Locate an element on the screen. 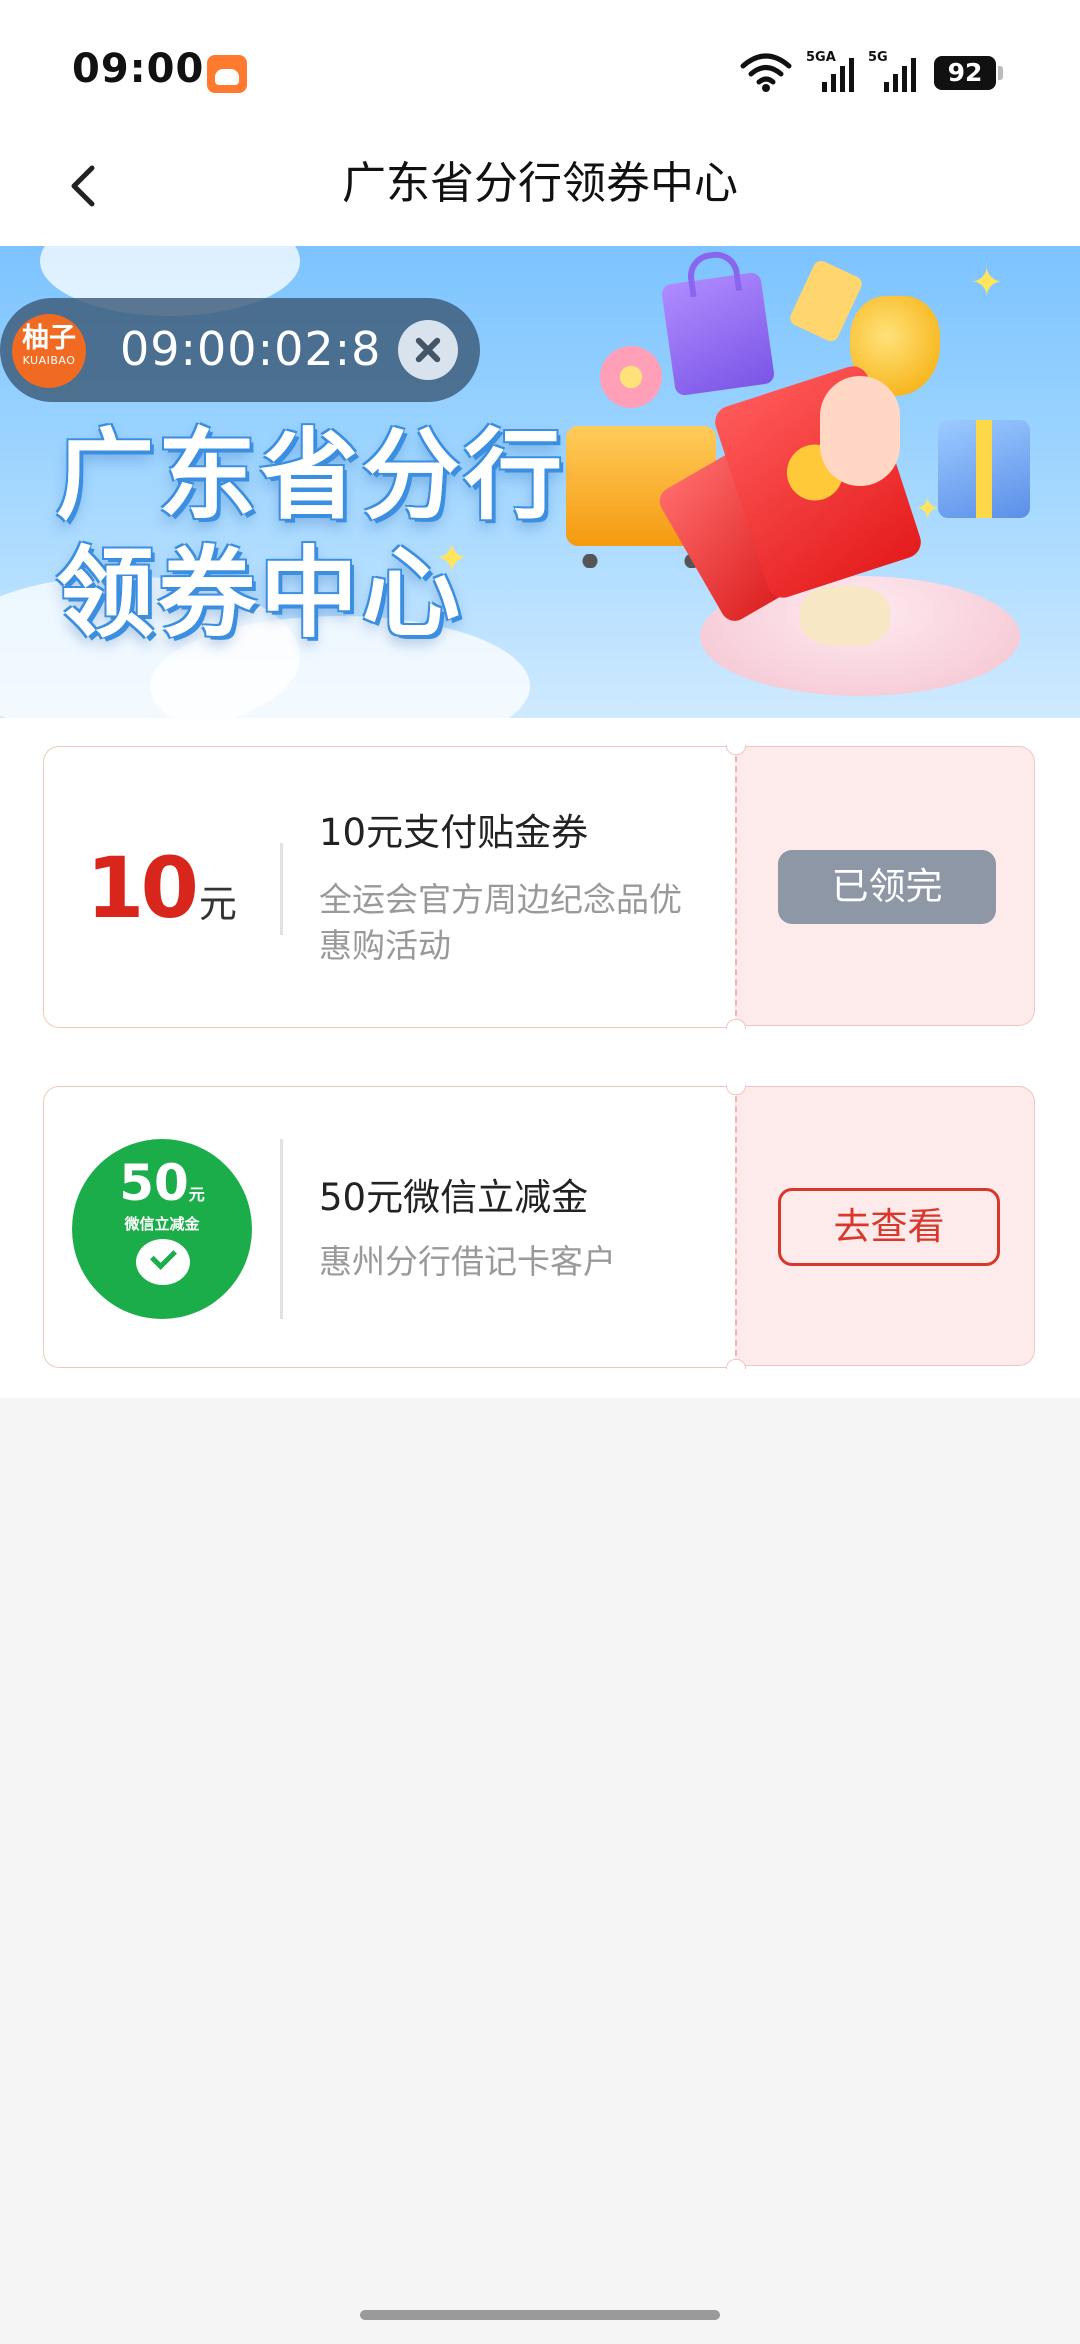 This screenshot has width=1080, height=2344. coupon-card: 10 元 10元支付贴金券 全运会官方周边纪念品优惠购活动 已领完 is located at coordinates (539, 887).